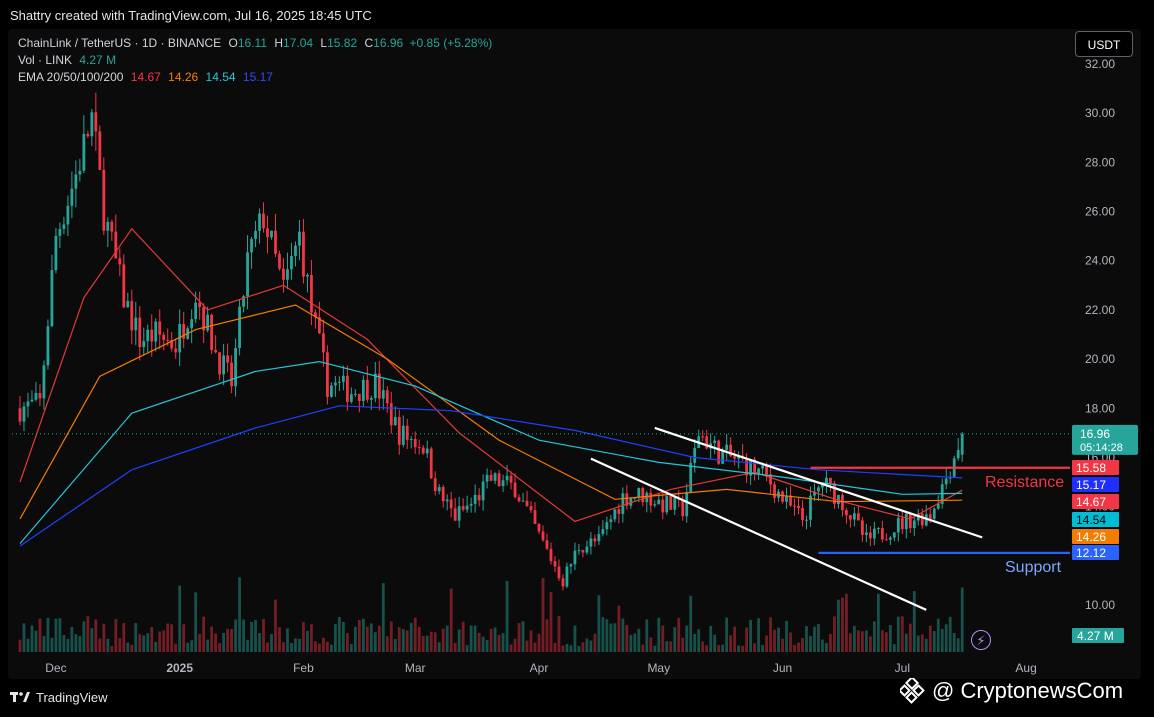  Describe the element at coordinates (252, 43) in the screenshot. I see `ohlc-open: 16.11` at that location.